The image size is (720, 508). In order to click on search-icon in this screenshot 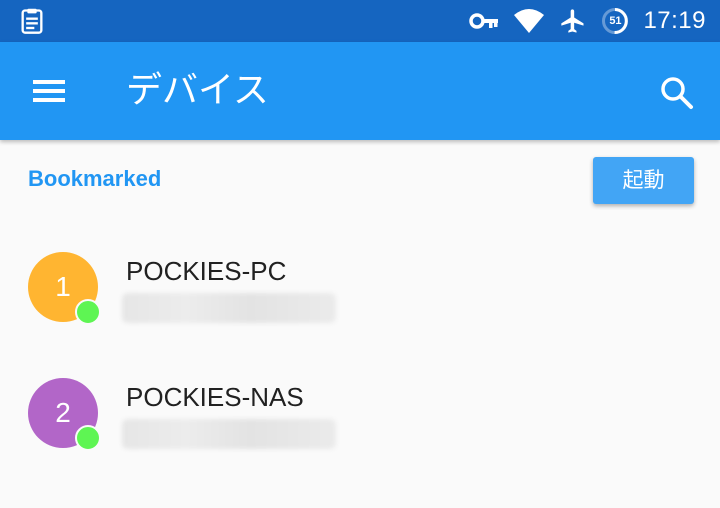, I will do `click(677, 93)`.